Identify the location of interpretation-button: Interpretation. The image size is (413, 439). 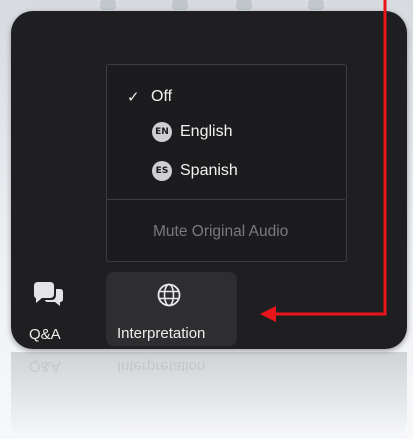
(171, 309).